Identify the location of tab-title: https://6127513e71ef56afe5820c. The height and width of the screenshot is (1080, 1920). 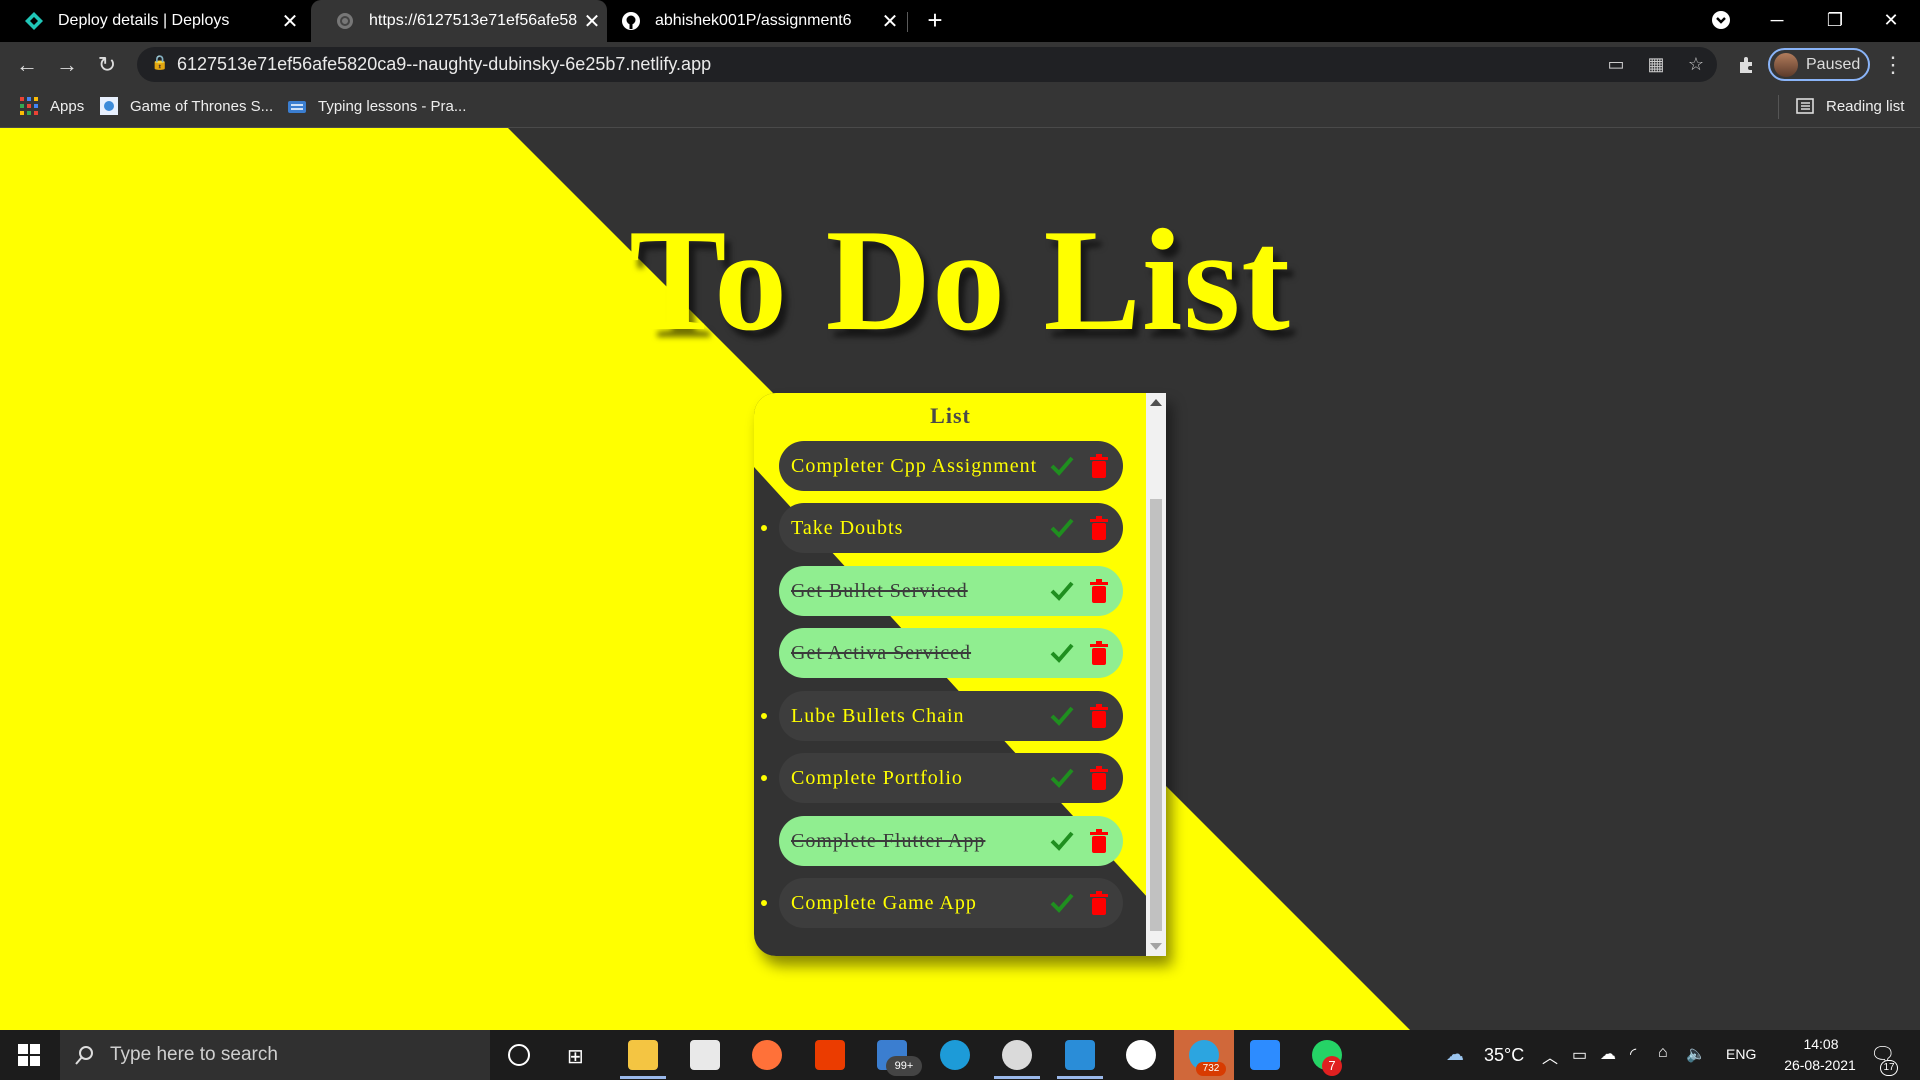
(473, 20).